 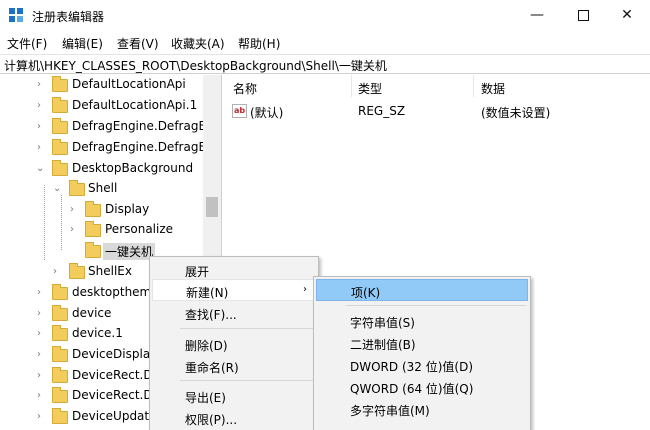 I want to click on menu-view: 查看(V), so click(x=138, y=43).